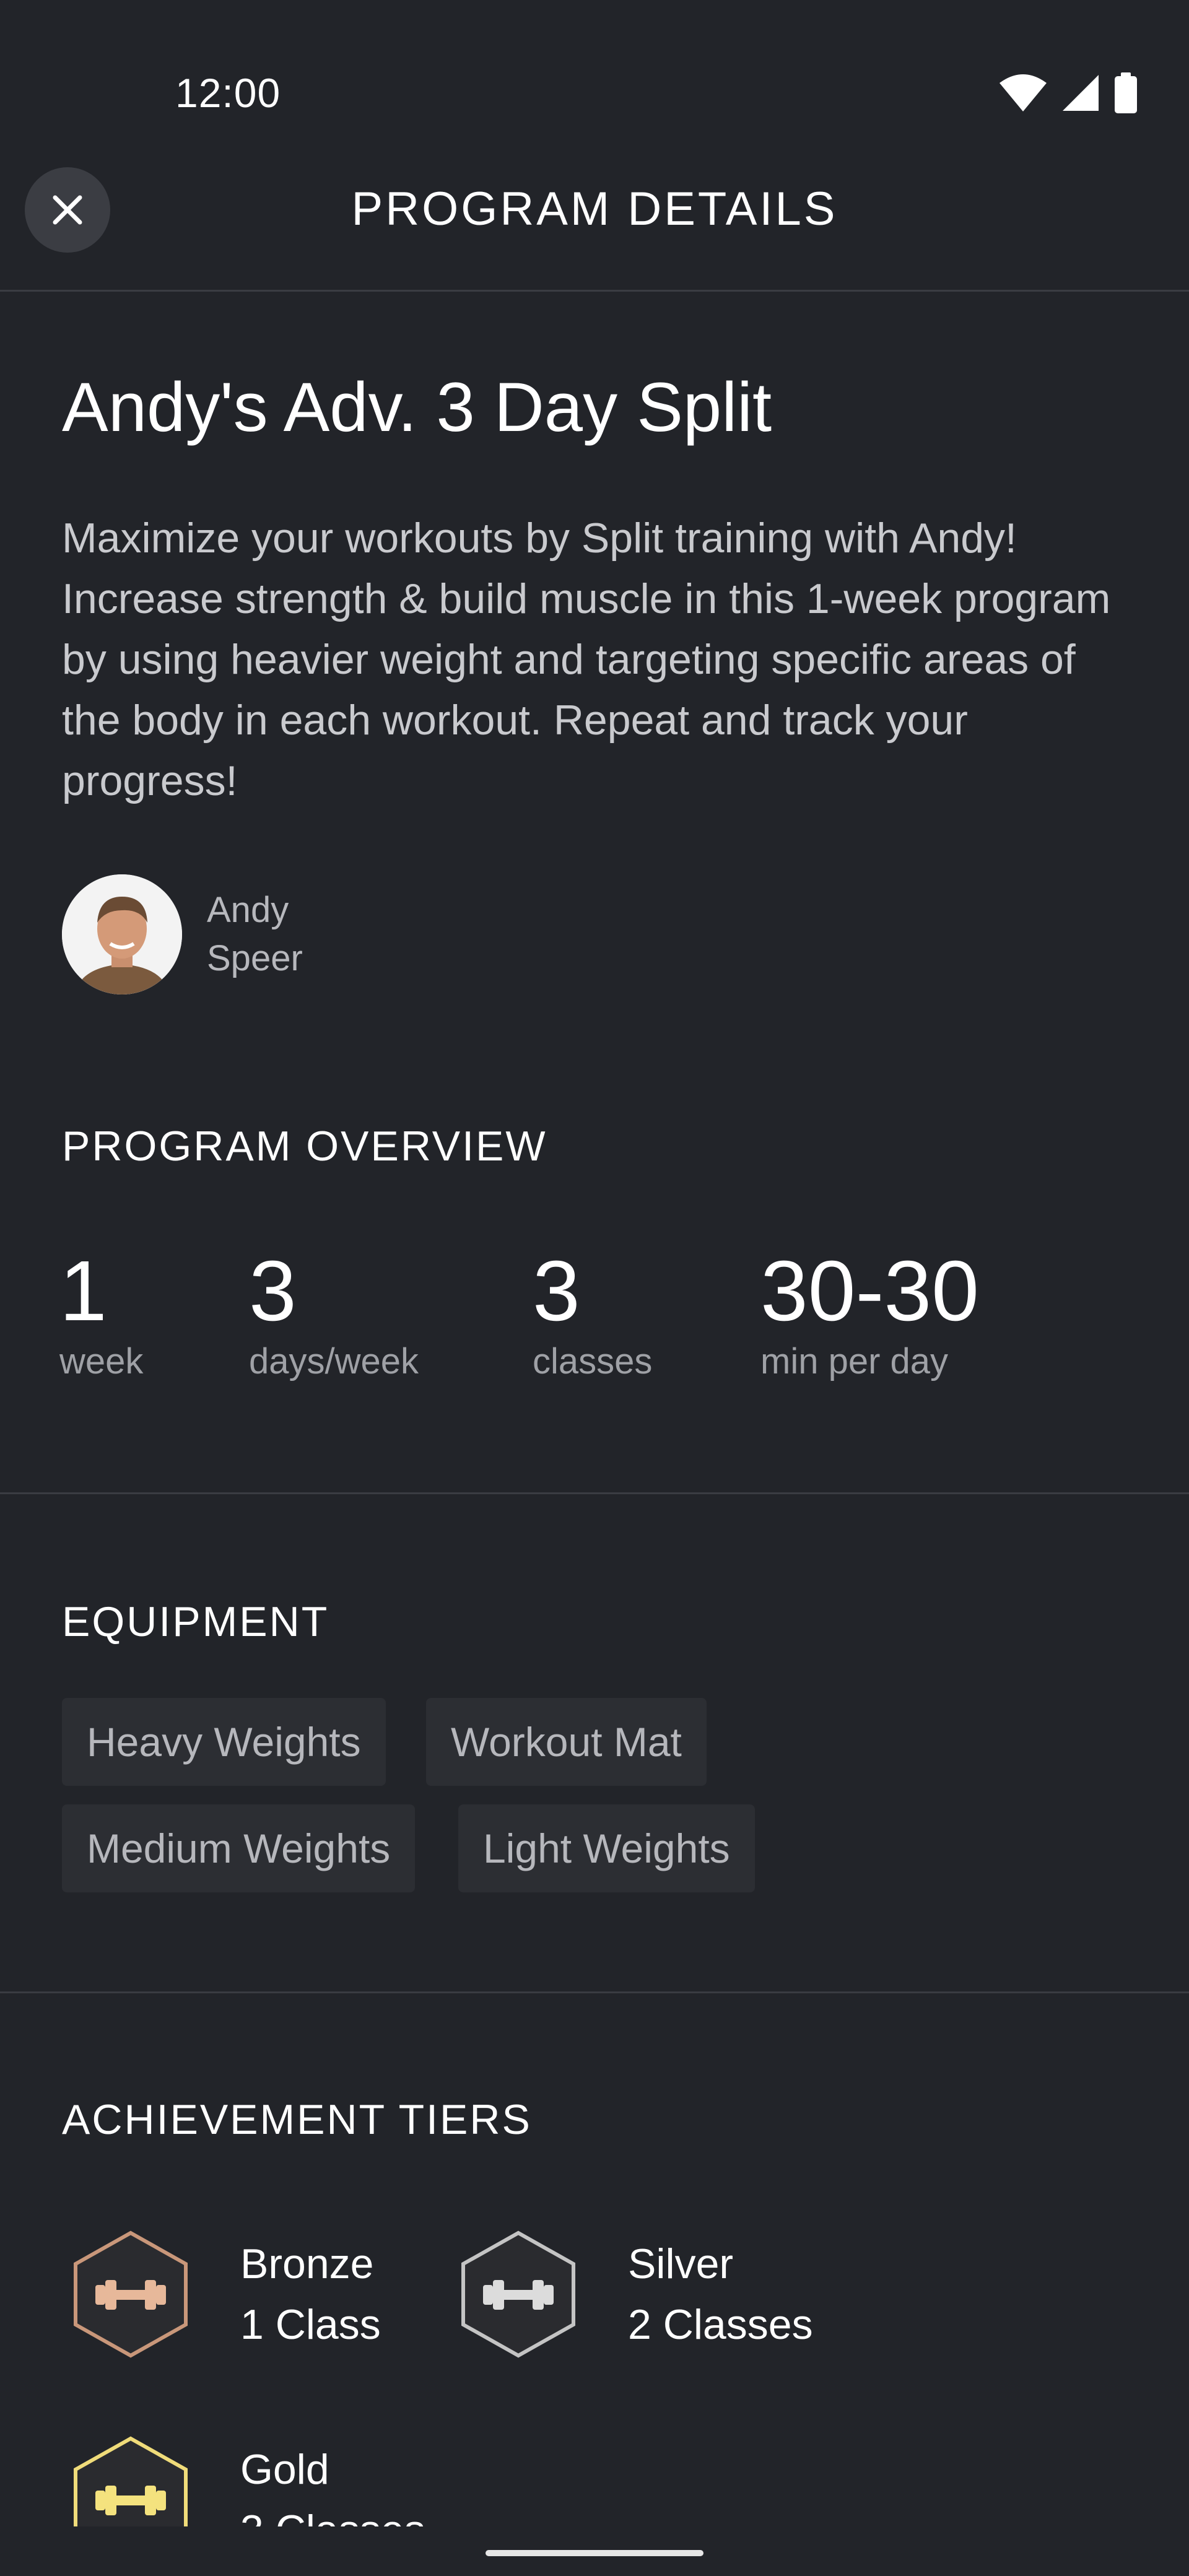 The height and width of the screenshot is (2576, 1189). I want to click on tier-requirement: 1 Class, so click(310, 2324).